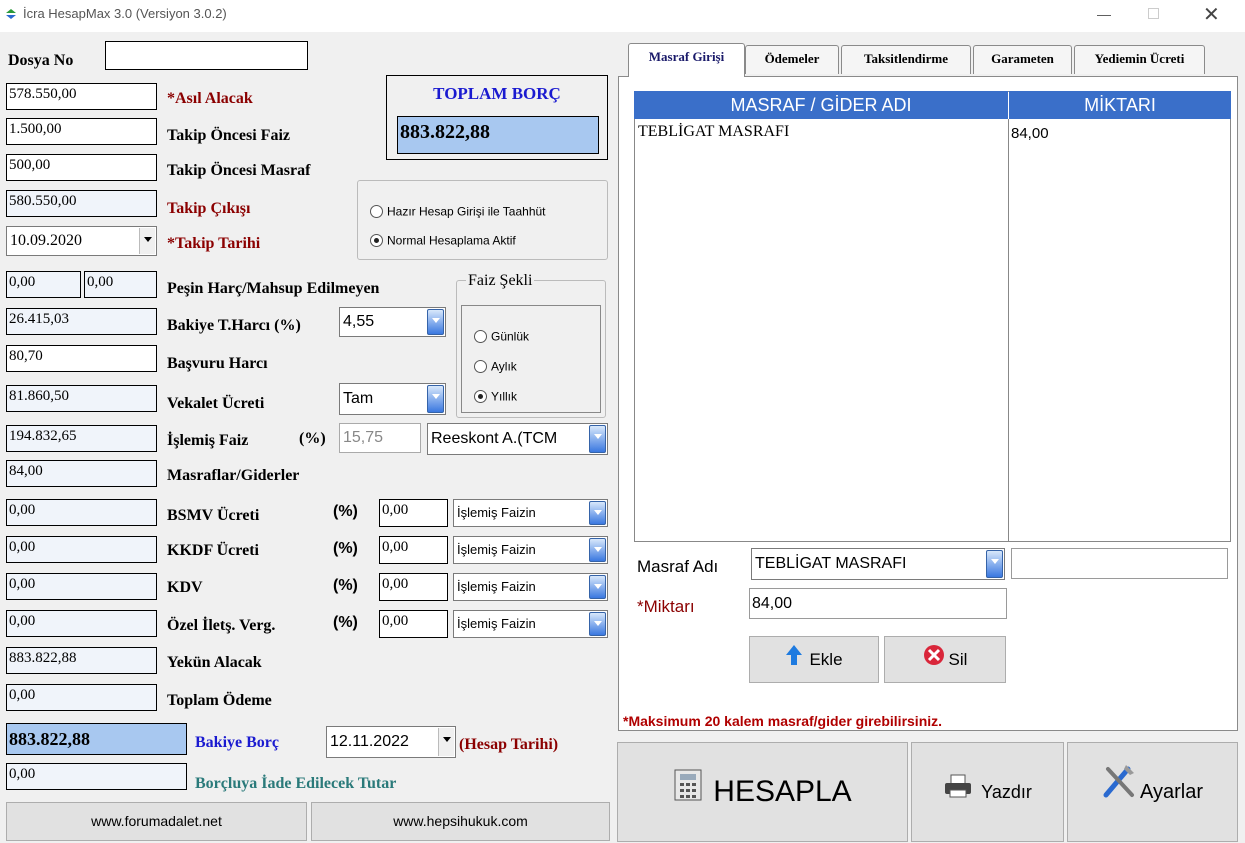  Describe the element at coordinates (1119, 563) in the screenshot. I see `masraf-extra-input` at that location.